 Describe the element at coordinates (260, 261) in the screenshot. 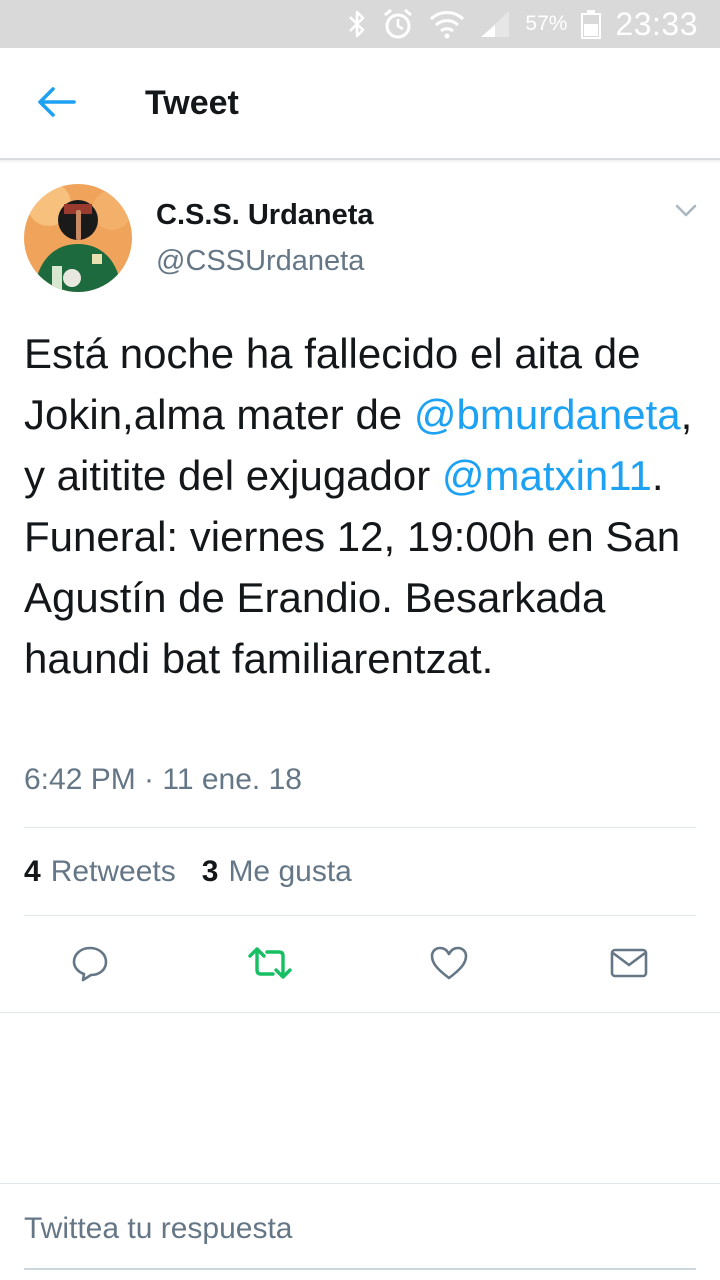

I see `author-handle: @CSSUrdaneta` at that location.